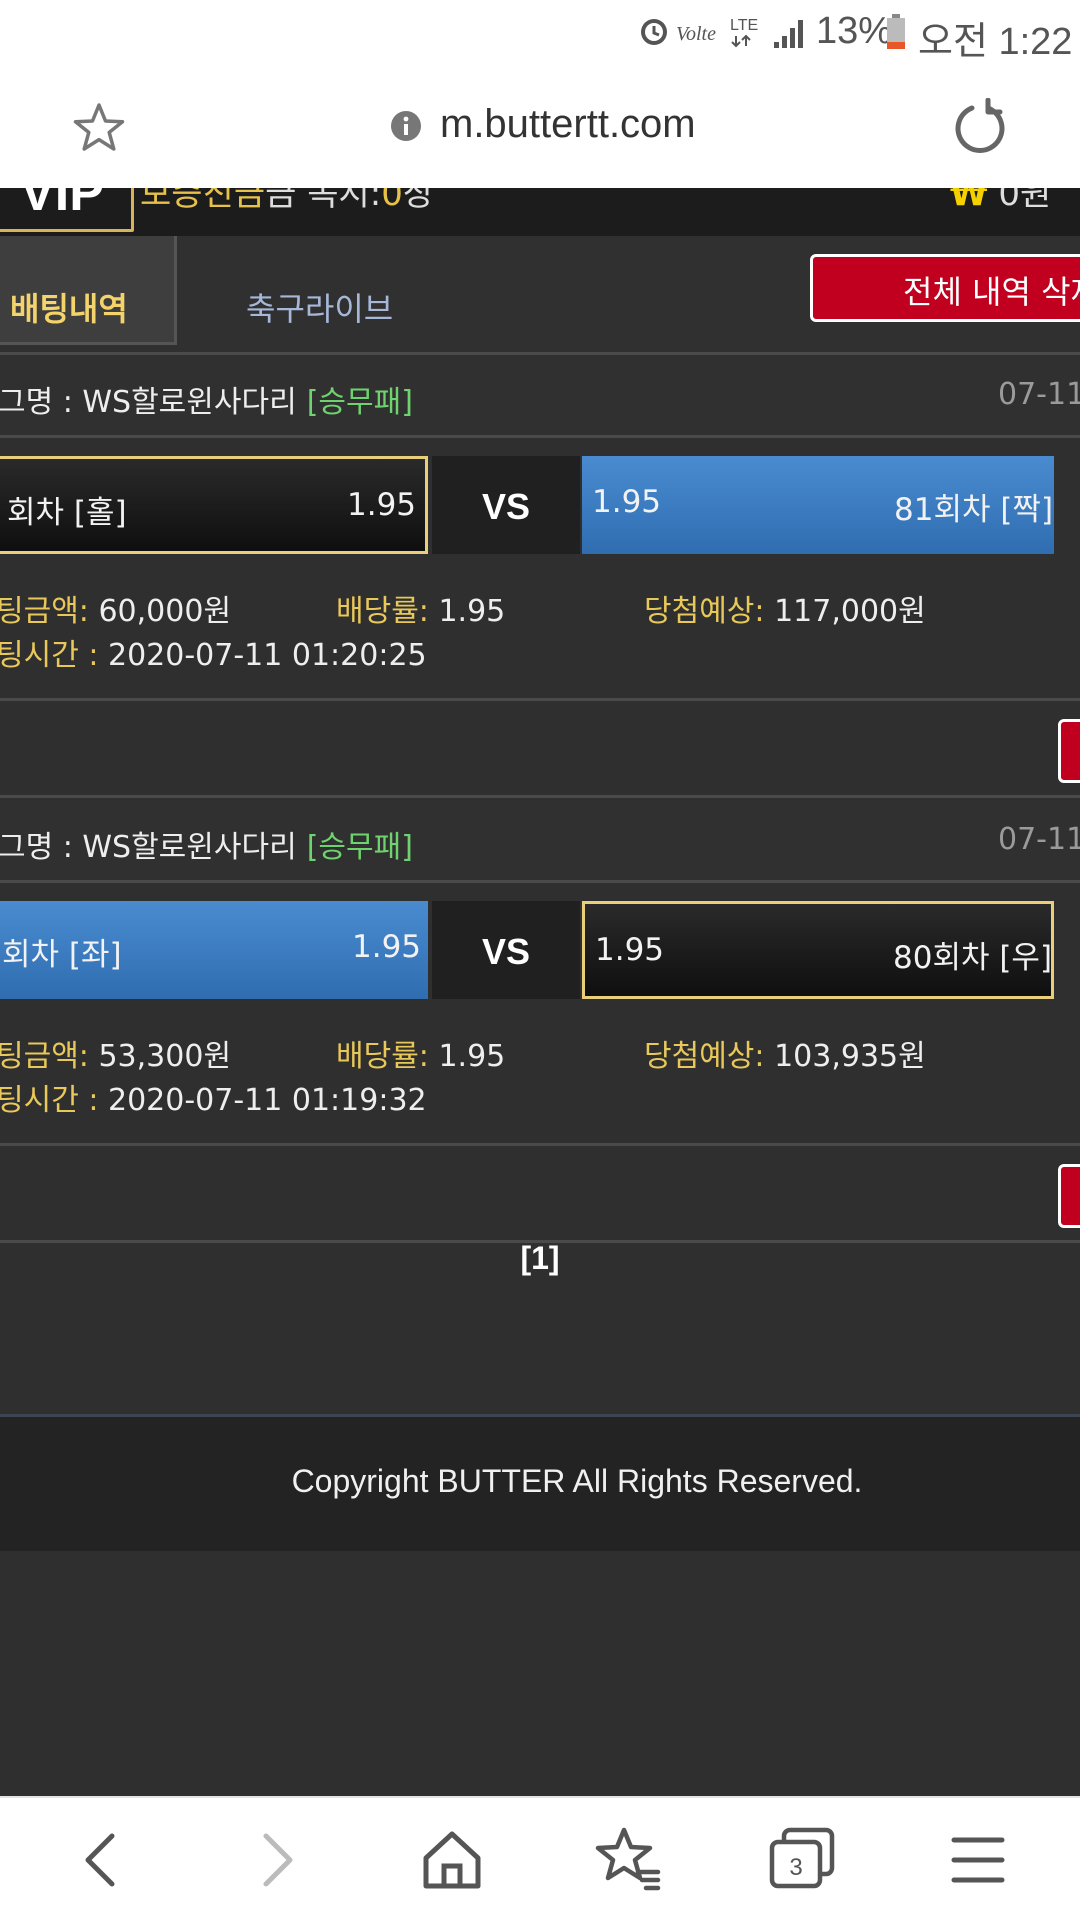 This screenshot has width=1080, height=1922. I want to click on header-money: ₩ 0원, so click(1000, 201).